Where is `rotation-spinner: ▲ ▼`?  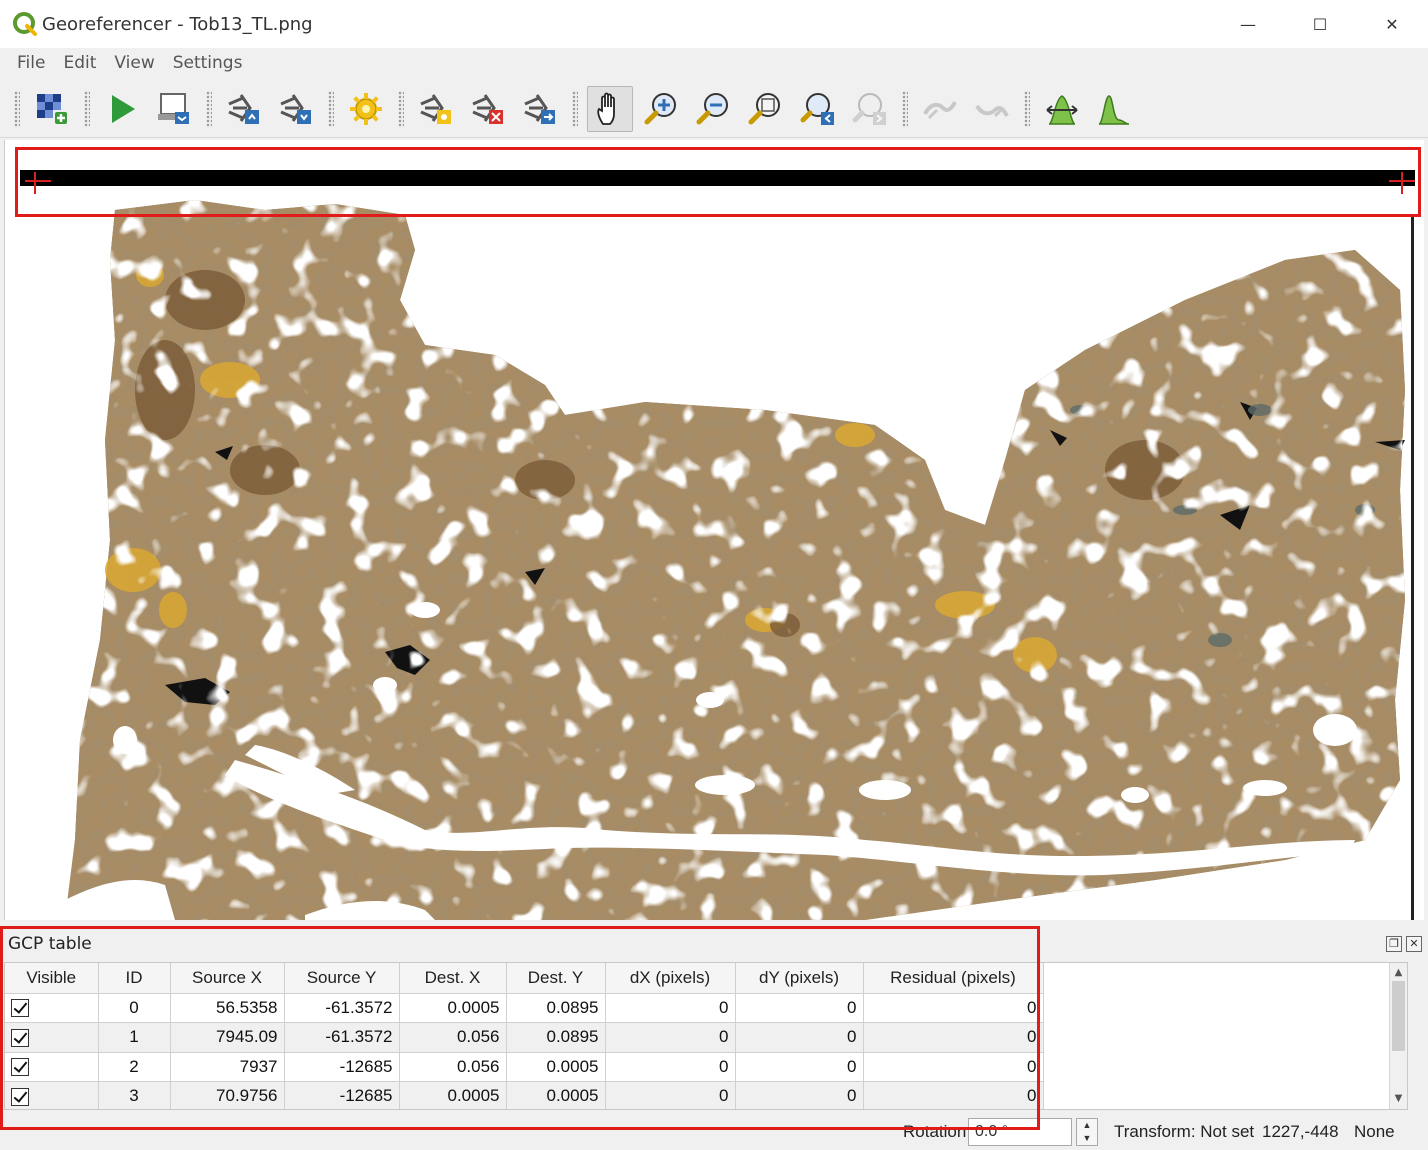
rotation-spinner: ▲ ▼ is located at coordinates (1087, 1132).